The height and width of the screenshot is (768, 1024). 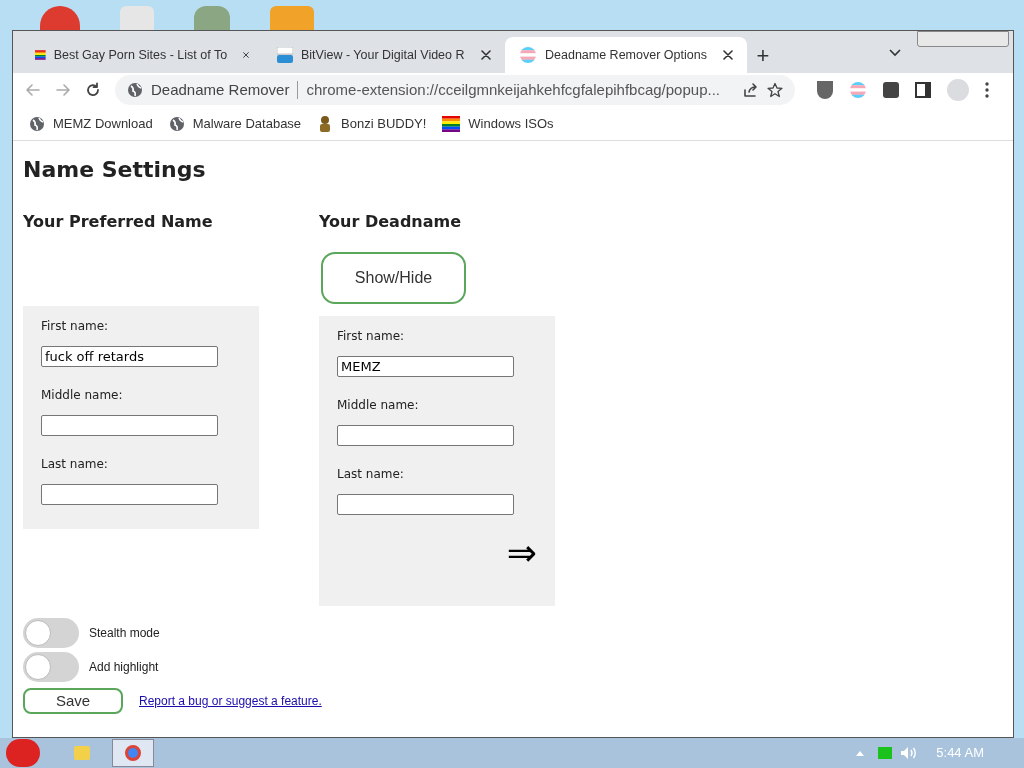 I want to click on browser-tab: Deadname Remover Options, so click(x=626, y=55).